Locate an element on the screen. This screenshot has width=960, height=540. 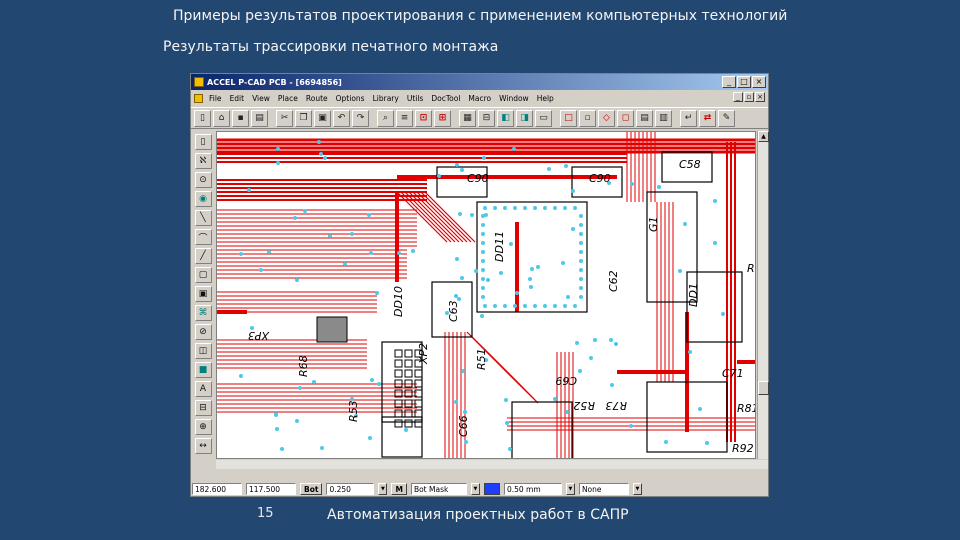
copy-icon: ❐ is located at coordinates (303, 118).